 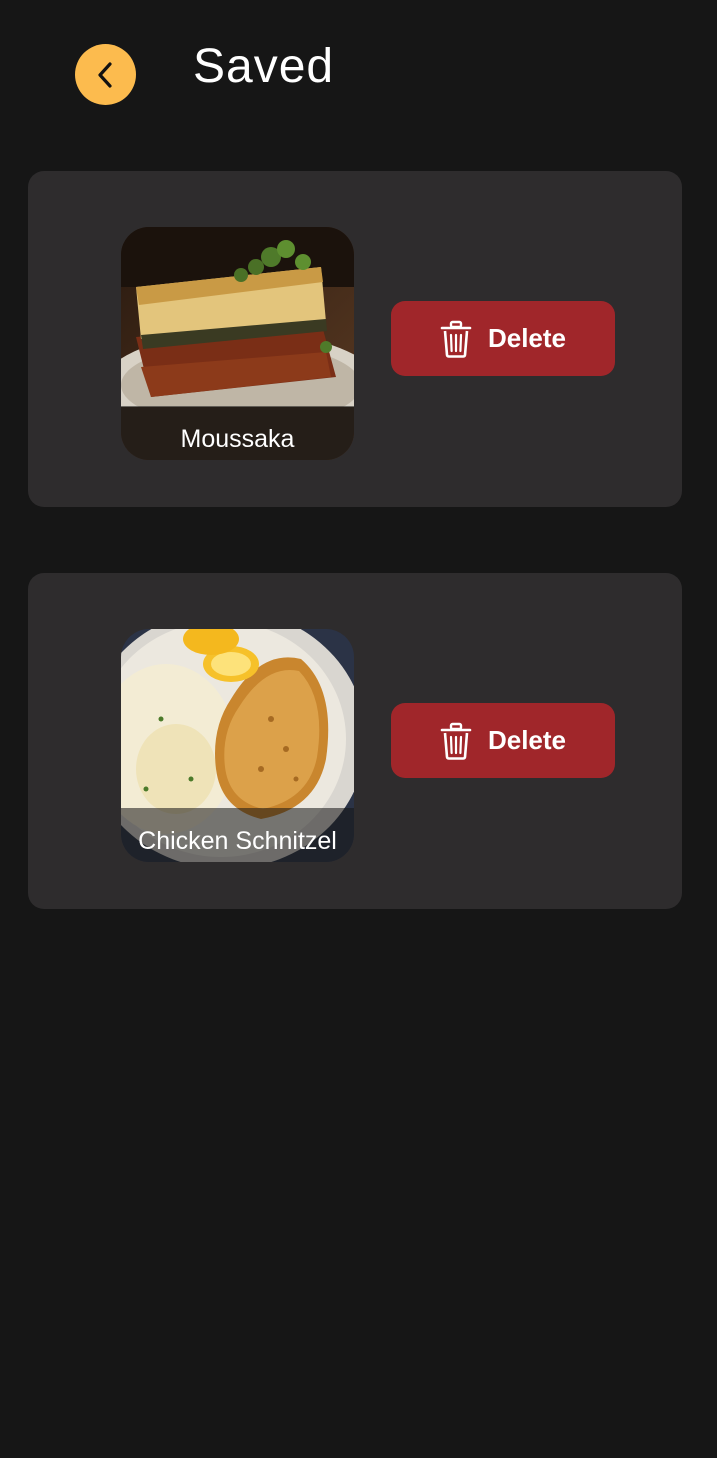 What do you see at coordinates (237, 745) in the screenshot?
I see `recipe-thumbnail: Chicken Schnitzel` at bounding box center [237, 745].